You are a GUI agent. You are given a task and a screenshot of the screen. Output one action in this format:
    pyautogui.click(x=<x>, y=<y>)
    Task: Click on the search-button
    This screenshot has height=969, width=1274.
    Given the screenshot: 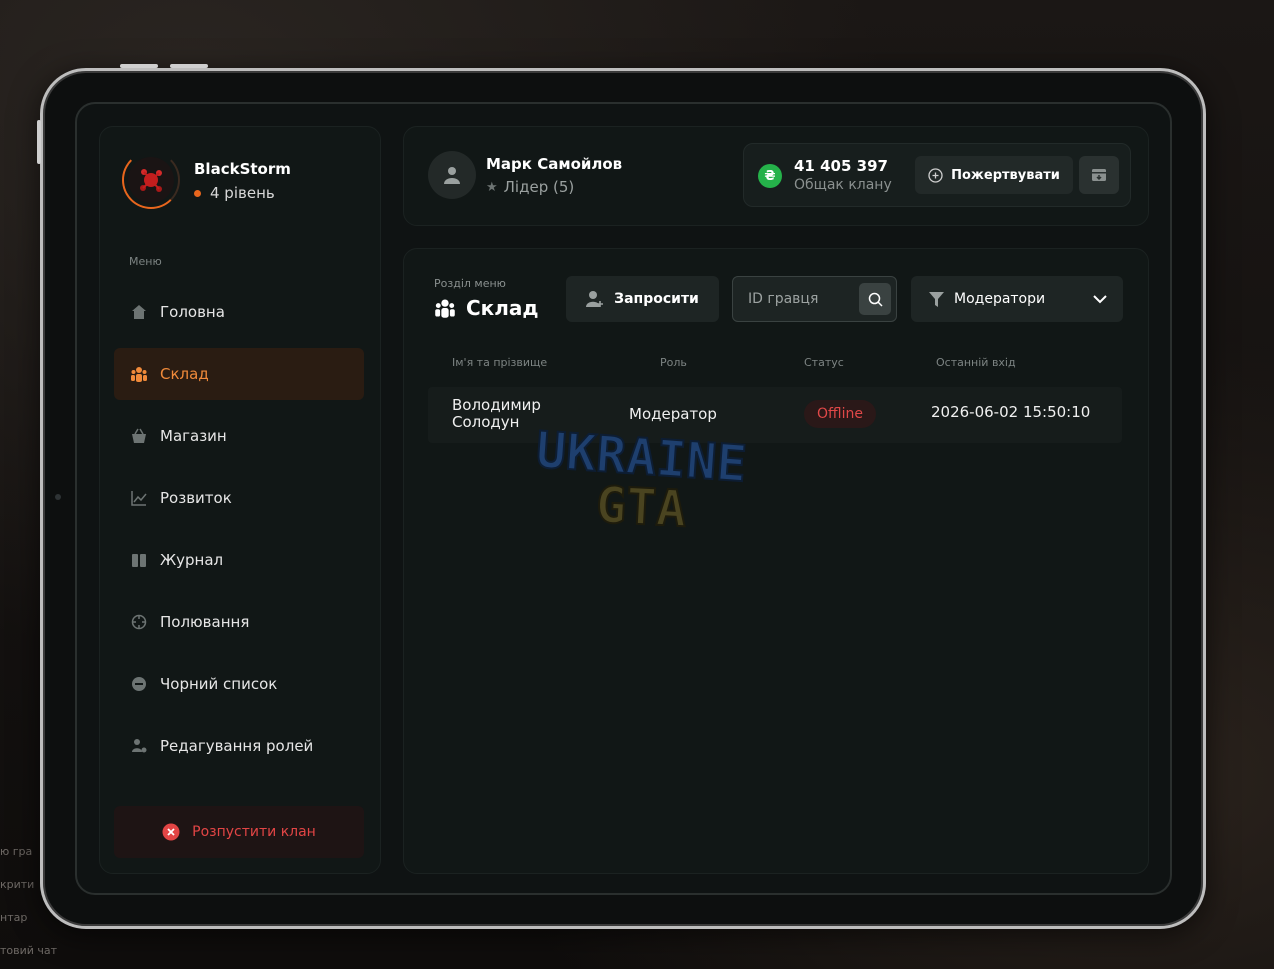 What is the action you would take?
    pyautogui.click(x=875, y=299)
    